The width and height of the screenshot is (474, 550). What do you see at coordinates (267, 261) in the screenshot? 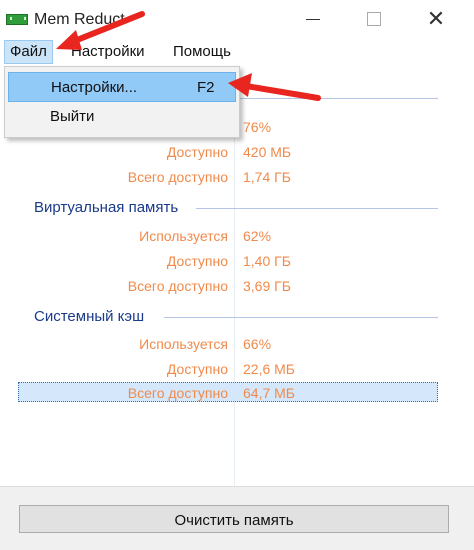
I see `virtual-available-value: 1,40 ГБ` at bounding box center [267, 261].